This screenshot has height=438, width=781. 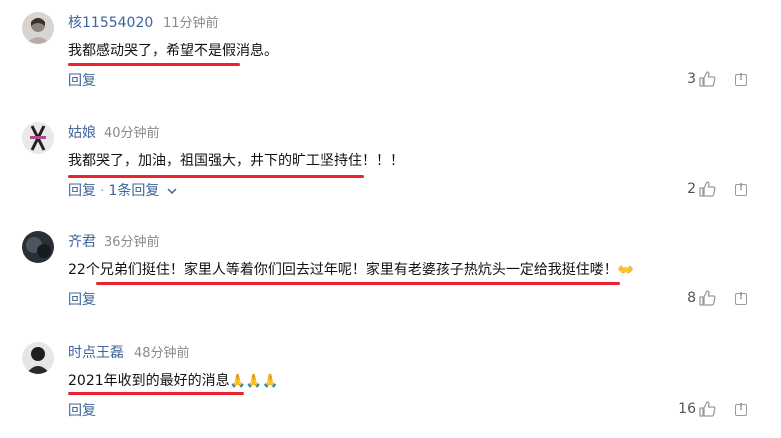 I want to click on comment-text: 我都哭了，加油，祖国强大，井下的旷工坚持住！！！, so click(x=236, y=161).